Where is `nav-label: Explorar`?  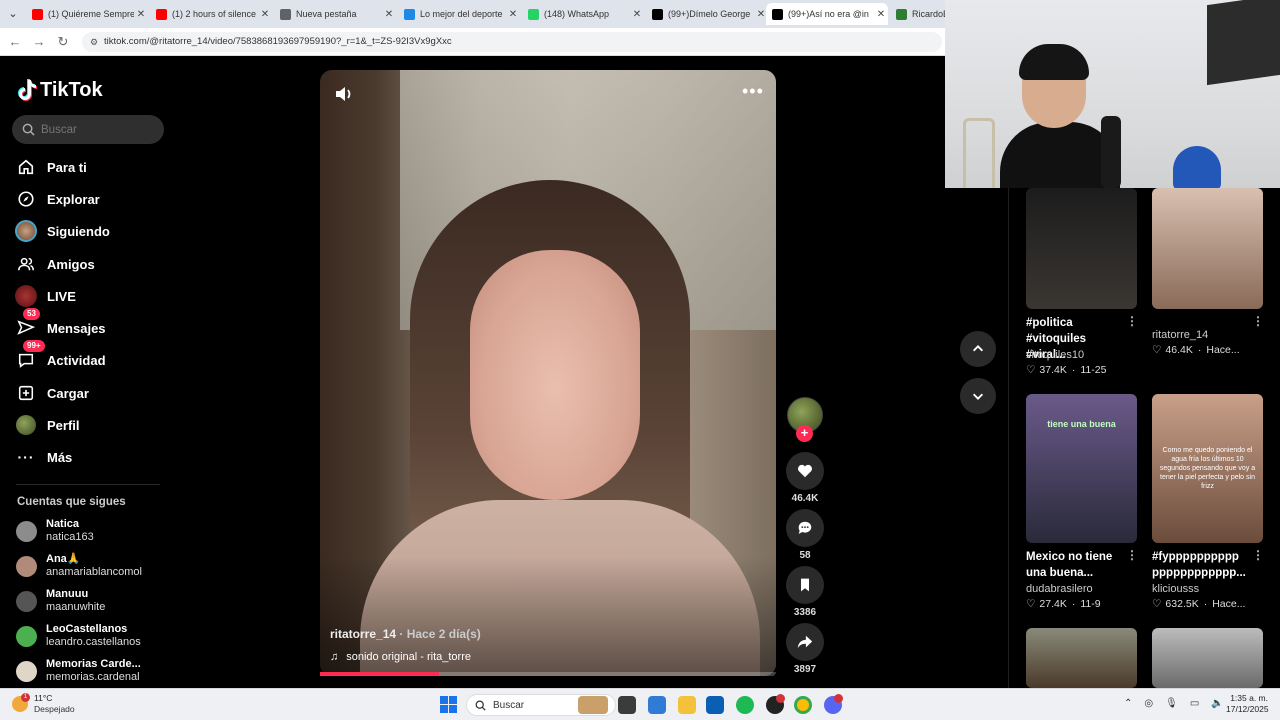
nav-label: Explorar is located at coordinates (73, 199).